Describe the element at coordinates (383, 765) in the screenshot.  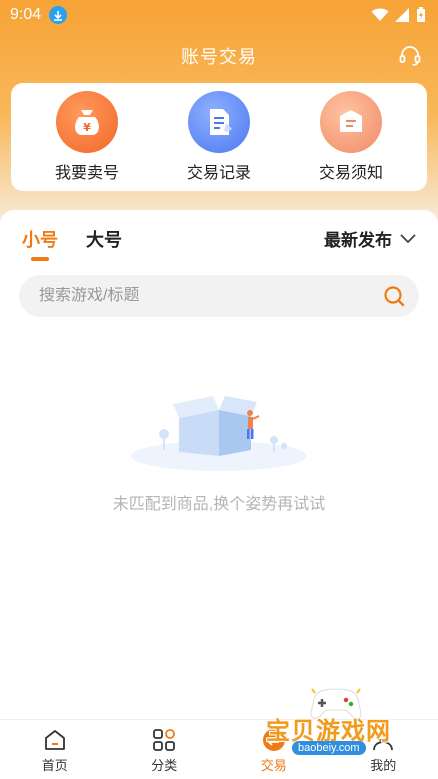
I see `nav-profile-label: 我的` at that location.